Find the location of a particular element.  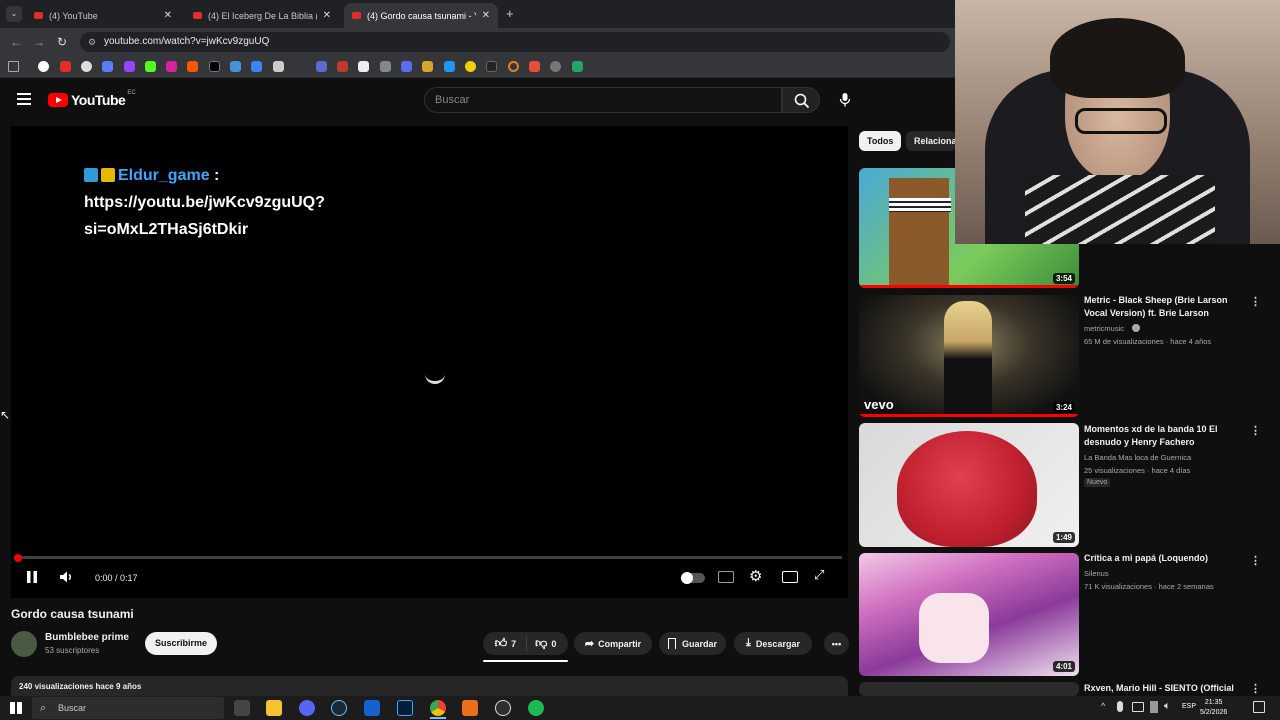

windows-start-icon is located at coordinates (16, 708).